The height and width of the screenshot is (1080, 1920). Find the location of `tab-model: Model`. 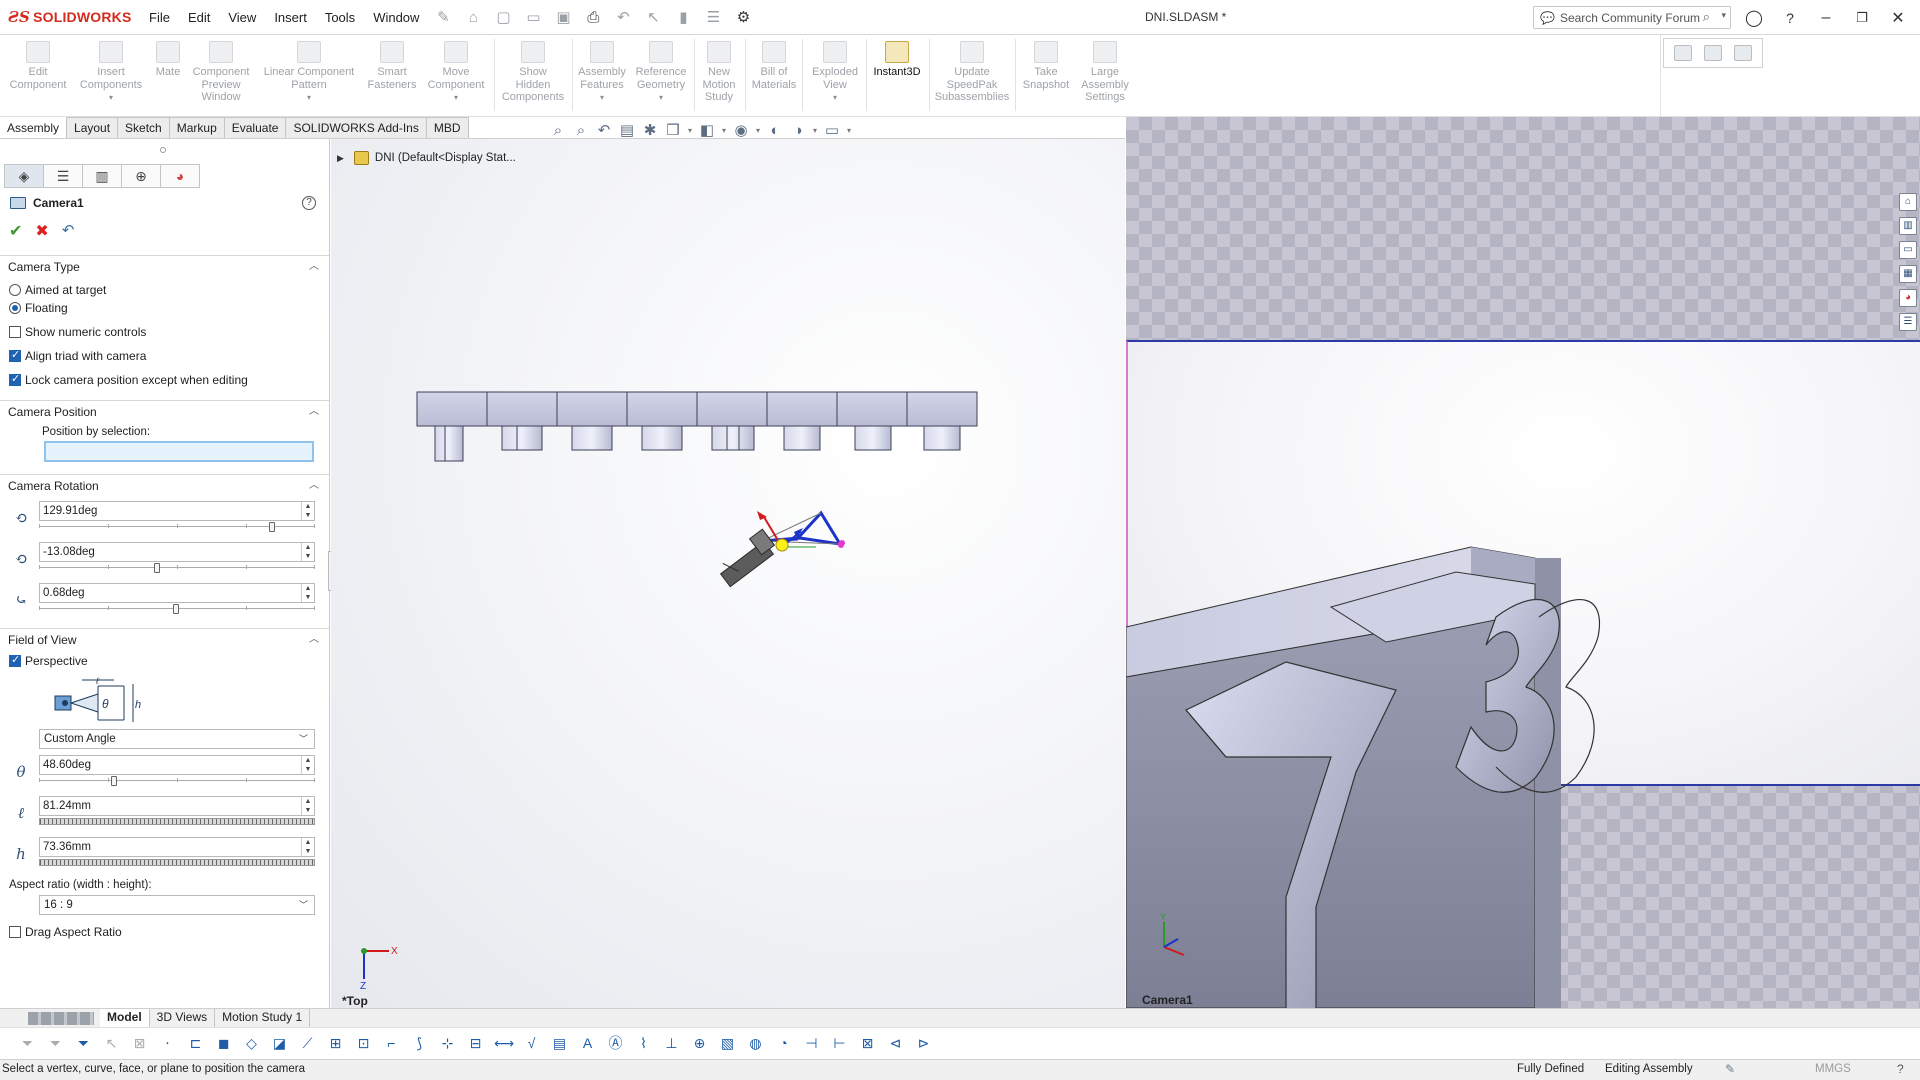

tab-model: Model is located at coordinates (125, 1018).